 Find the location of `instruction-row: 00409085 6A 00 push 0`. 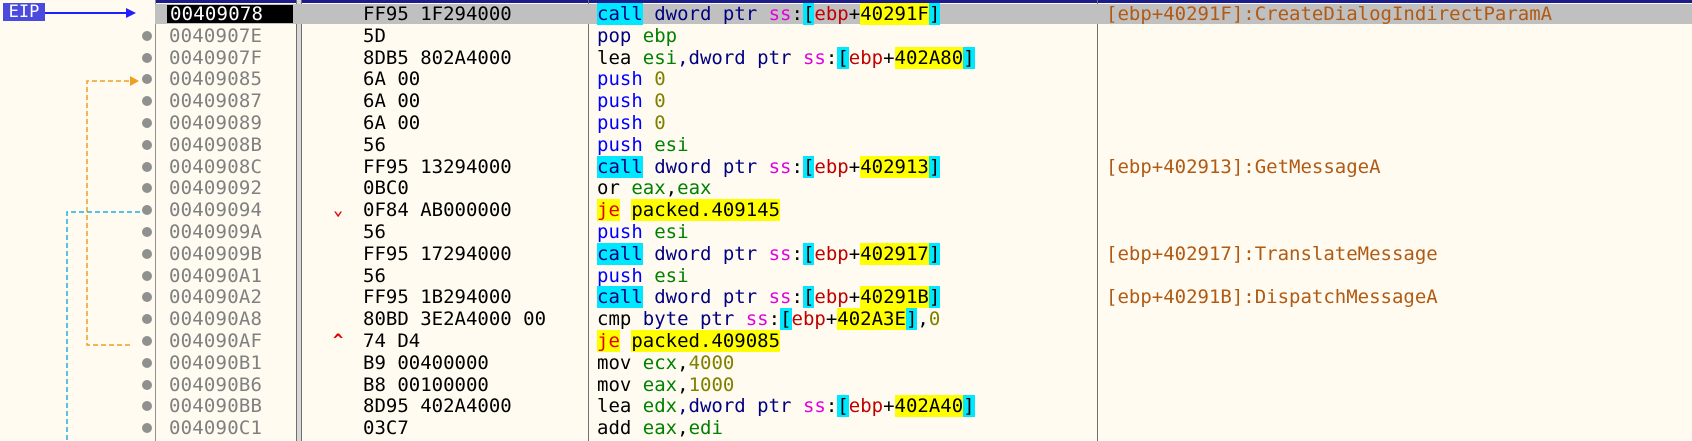

instruction-row: 00409085 6A 00 push 0 is located at coordinates (846, 79).